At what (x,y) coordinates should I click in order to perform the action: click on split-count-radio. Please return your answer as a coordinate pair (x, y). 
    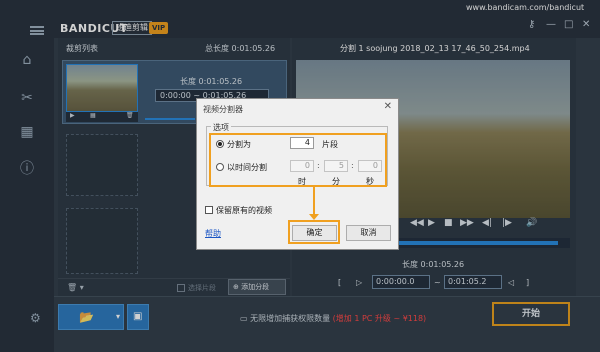
    Looking at the image, I should click on (220, 144).